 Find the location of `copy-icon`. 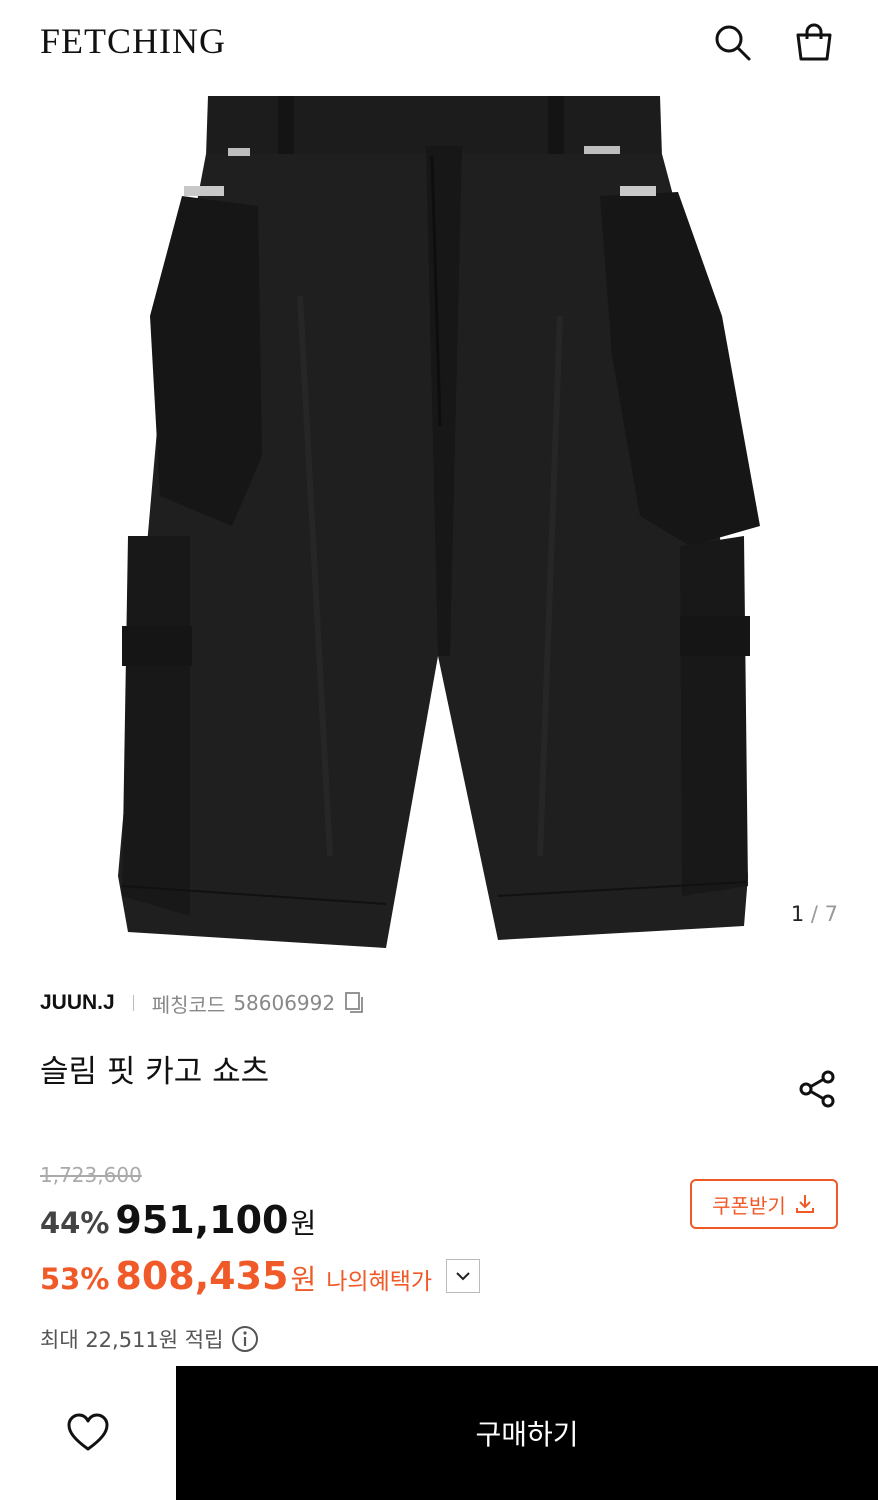

copy-icon is located at coordinates (354, 1002).